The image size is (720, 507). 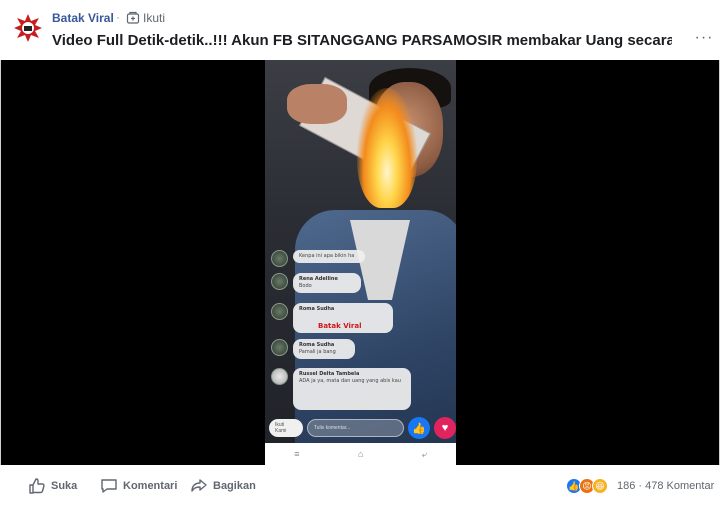 What do you see at coordinates (327, 256) in the screenshot?
I see `comment-text: Kenpa ini apa bikin ha` at bounding box center [327, 256].